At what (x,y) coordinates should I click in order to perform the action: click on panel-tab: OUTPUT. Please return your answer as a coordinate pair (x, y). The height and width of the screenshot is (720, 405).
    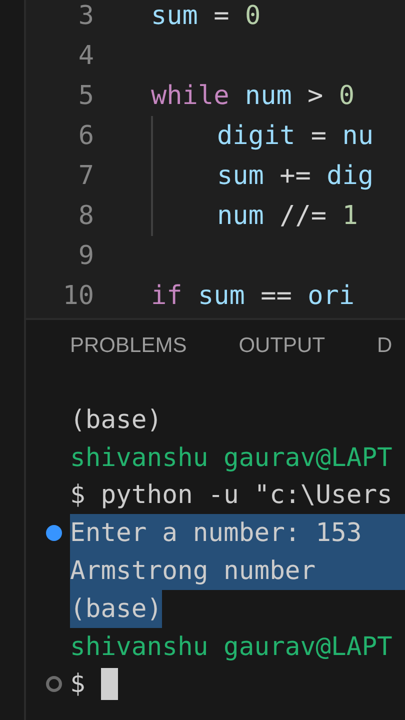
    Looking at the image, I should click on (282, 351).